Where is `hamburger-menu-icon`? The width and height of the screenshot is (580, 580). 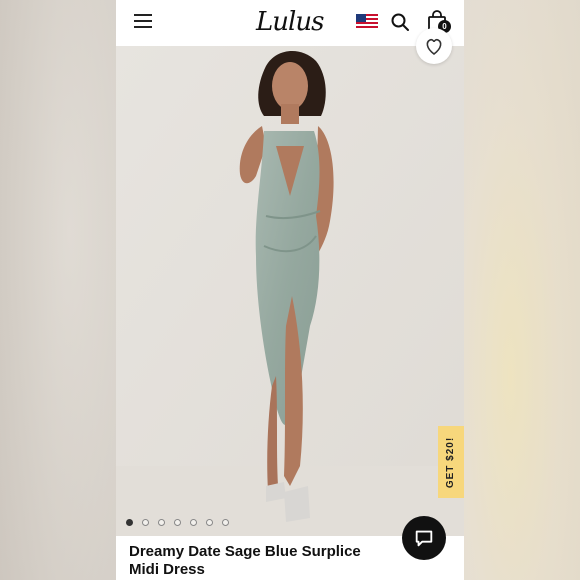 hamburger-menu-icon is located at coordinates (143, 21).